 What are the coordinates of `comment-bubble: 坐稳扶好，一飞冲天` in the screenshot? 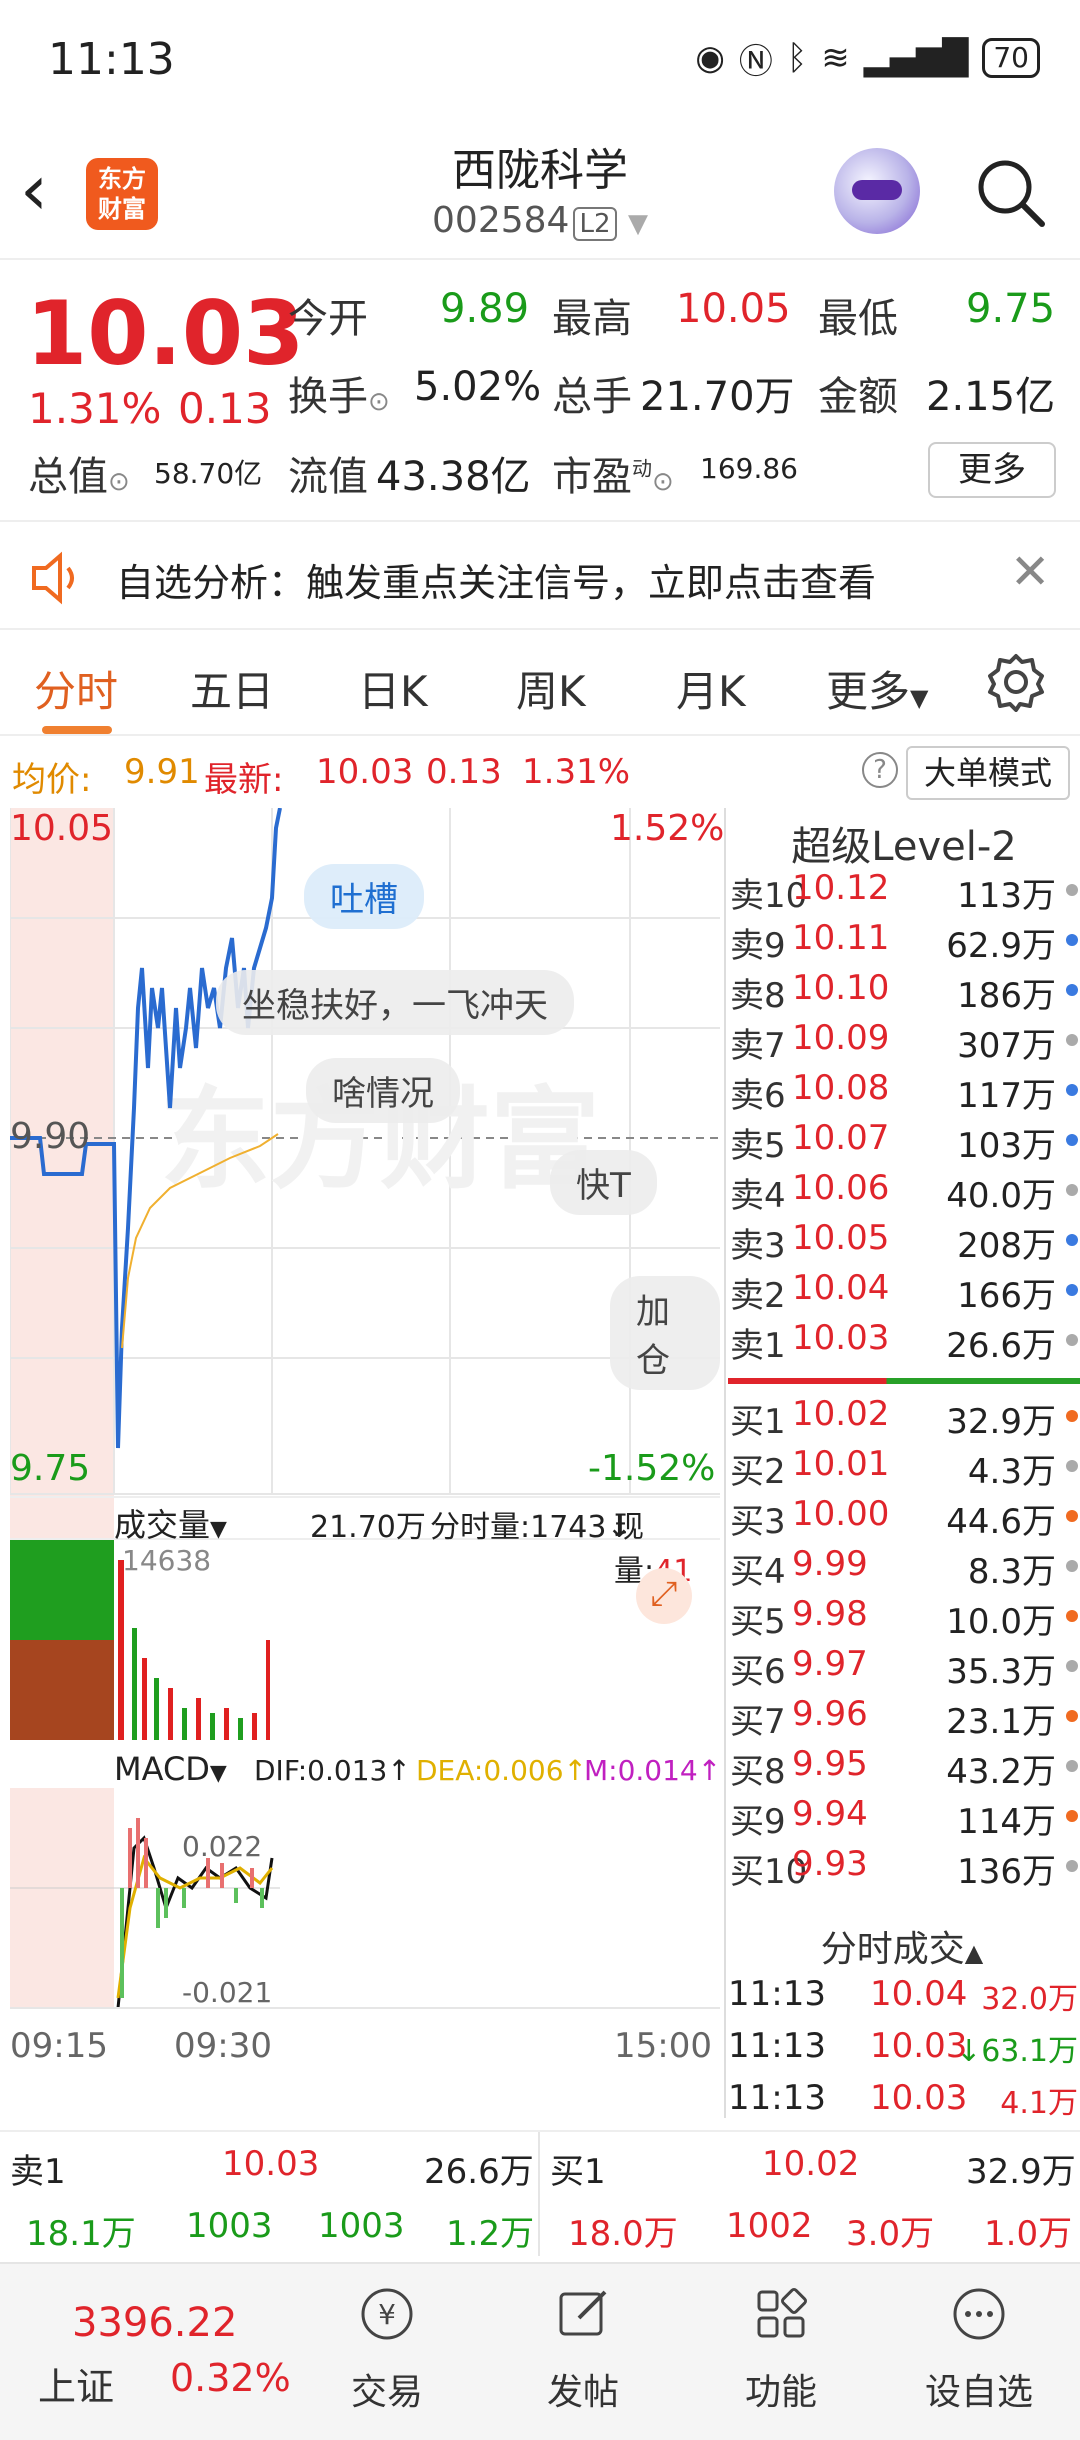 It's located at (395, 1002).